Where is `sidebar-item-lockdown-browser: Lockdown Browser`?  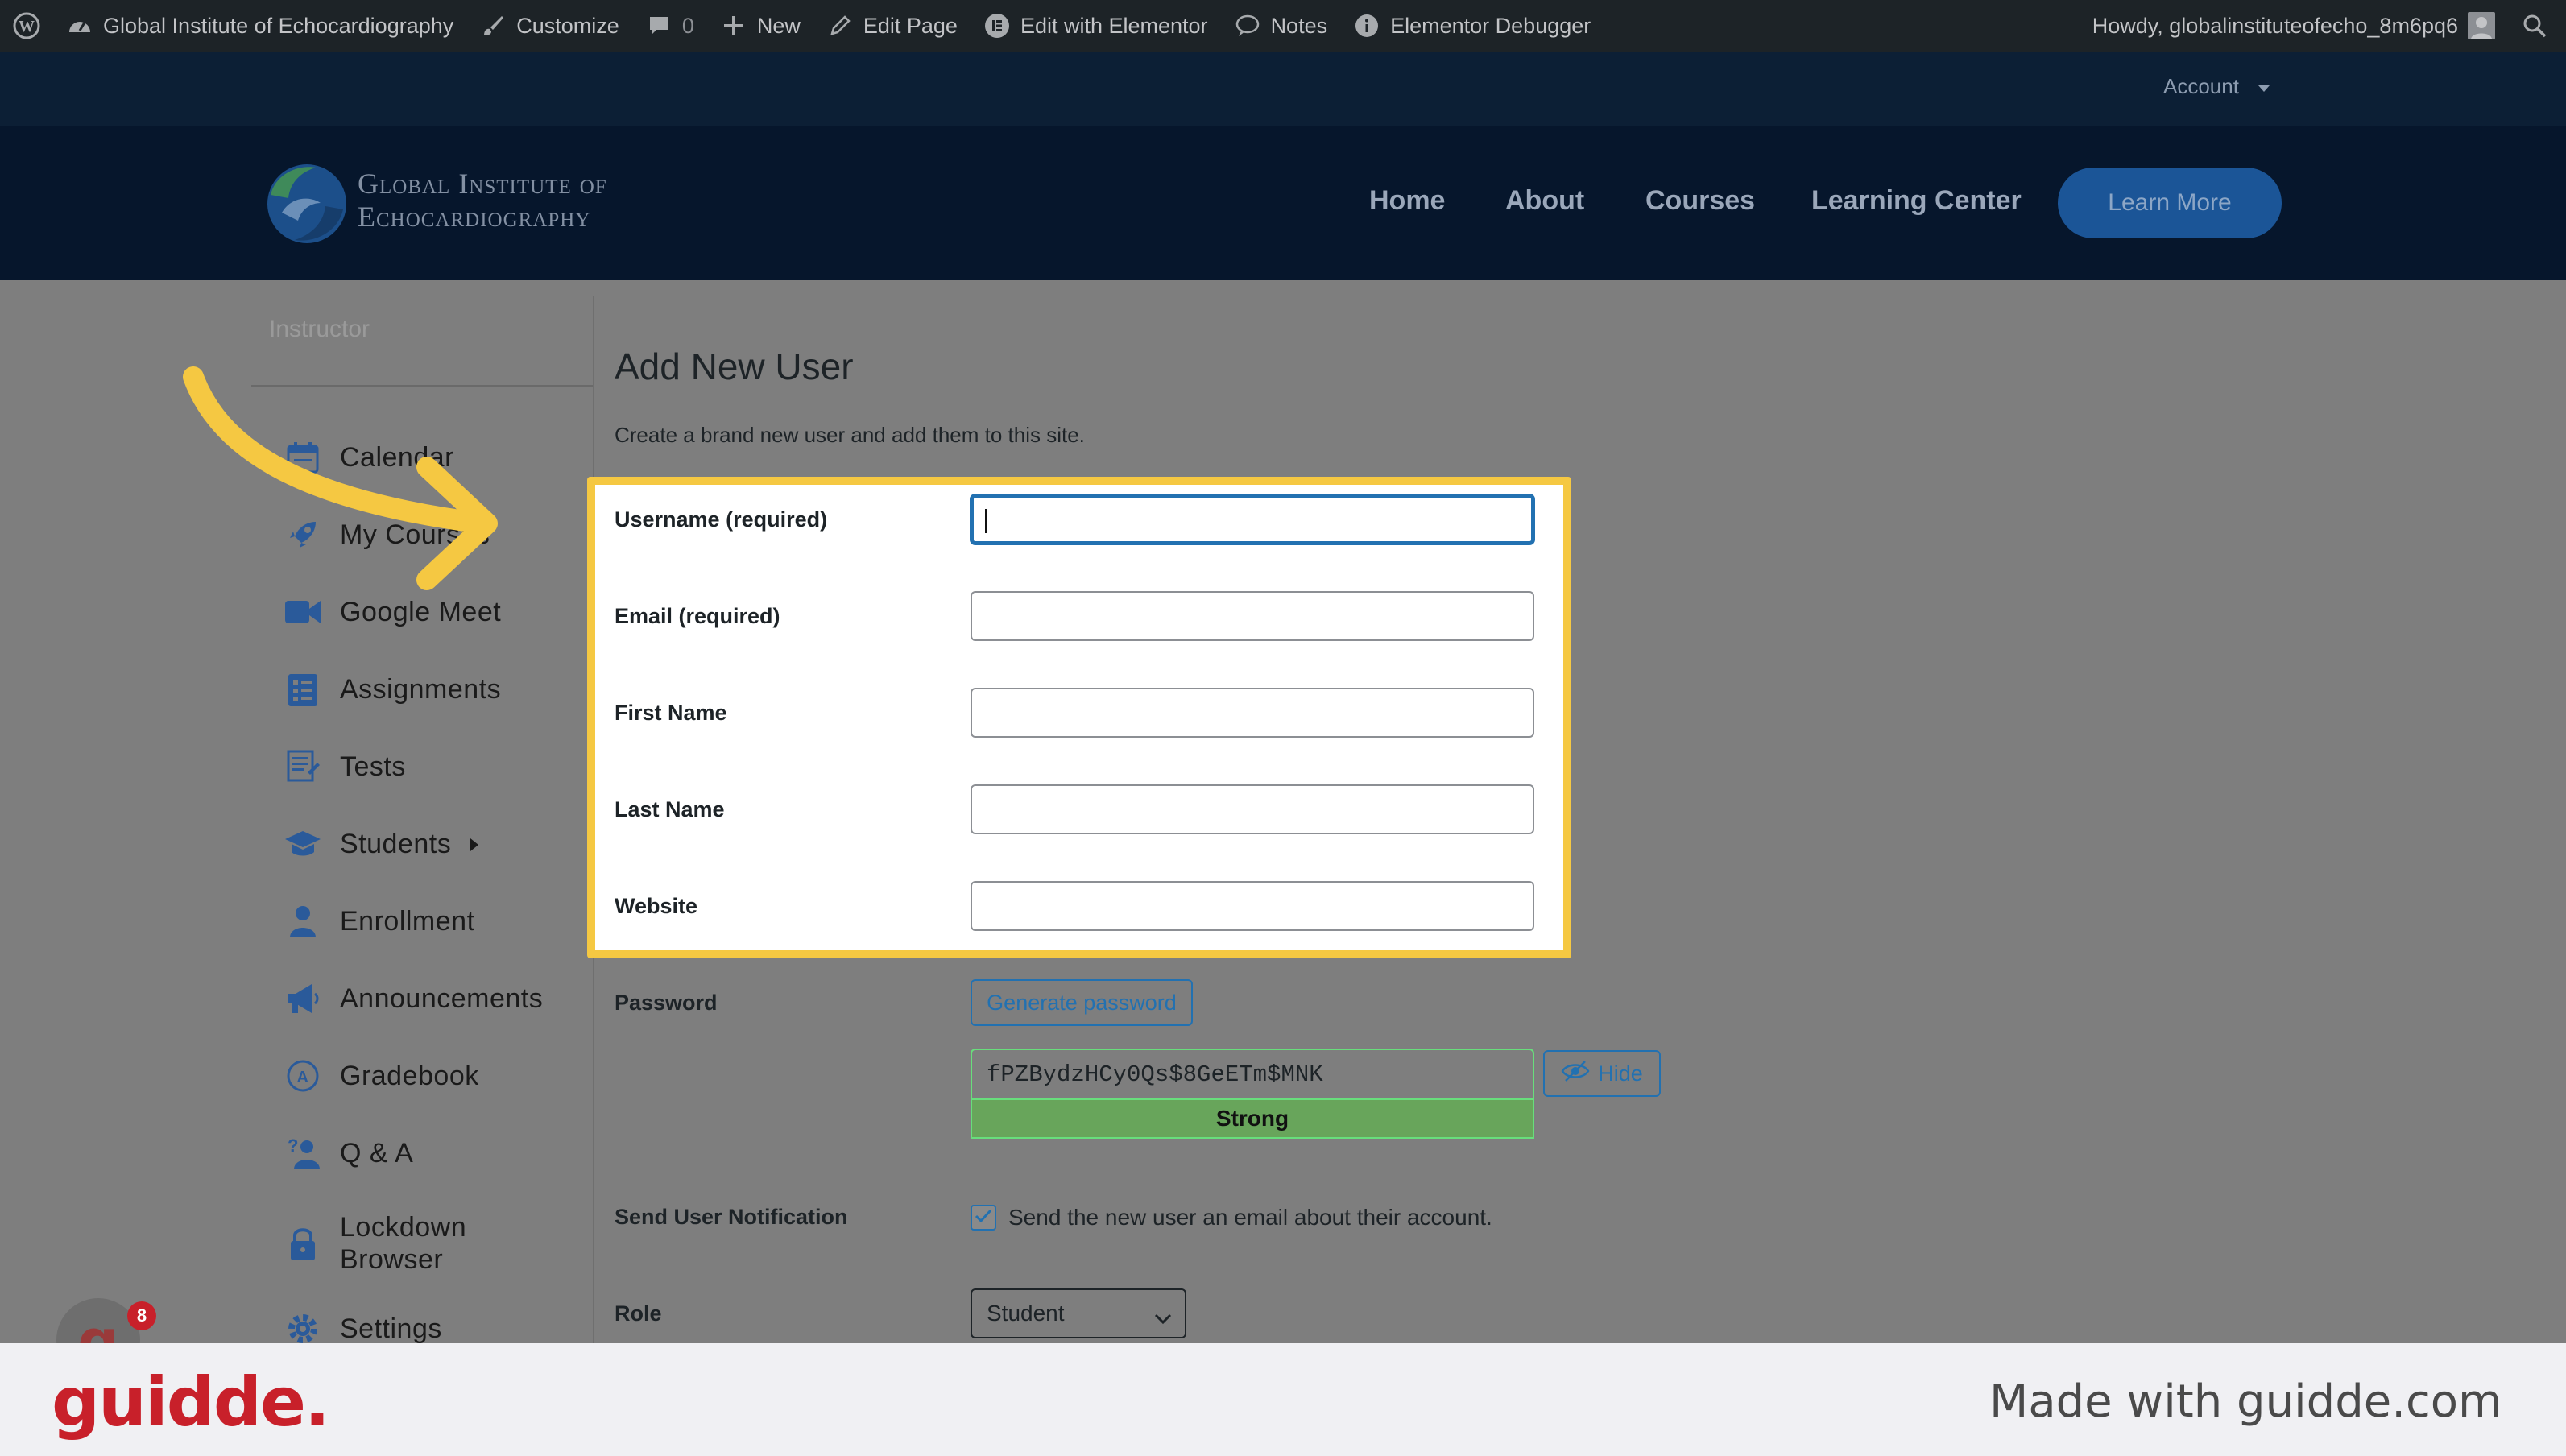 sidebar-item-lockdown-browser: Lockdown Browser is located at coordinates (392, 1243).